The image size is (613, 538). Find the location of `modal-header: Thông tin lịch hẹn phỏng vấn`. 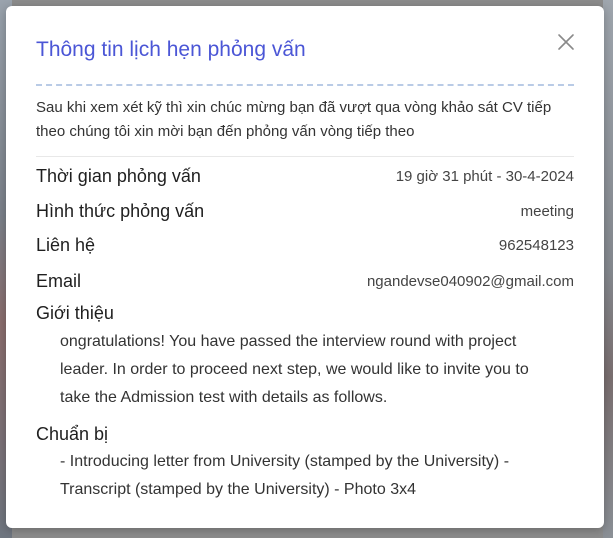

modal-header: Thông tin lịch hẹn phỏng vấn is located at coordinates (305, 57).